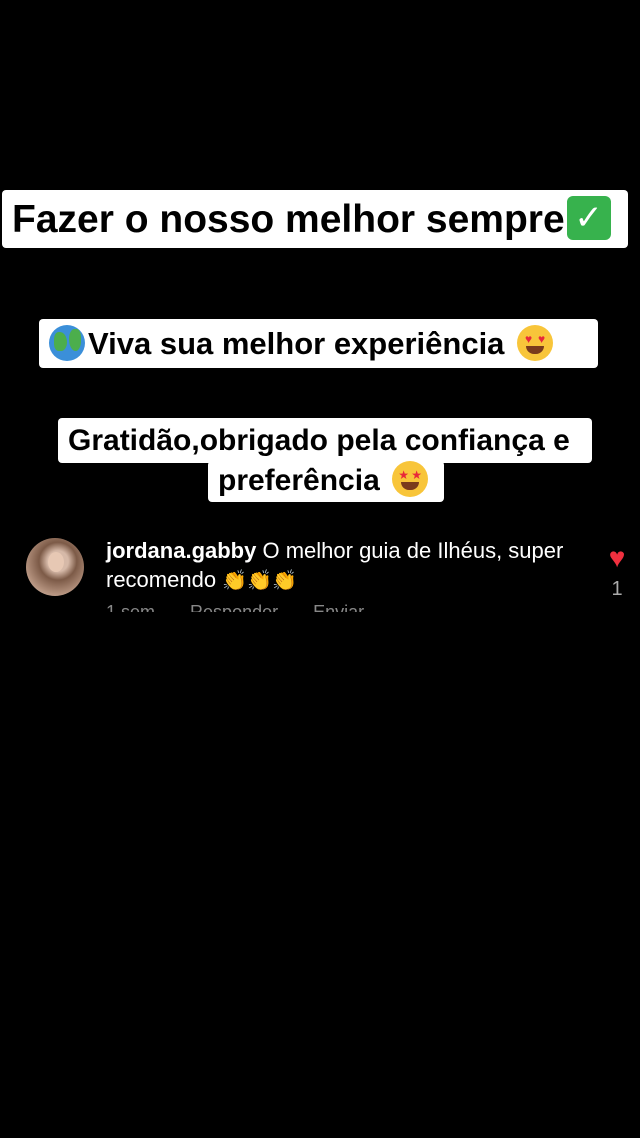  What do you see at coordinates (259, 581) in the screenshot?
I see `clapping-hands-icon: 👏👏👏` at bounding box center [259, 581].